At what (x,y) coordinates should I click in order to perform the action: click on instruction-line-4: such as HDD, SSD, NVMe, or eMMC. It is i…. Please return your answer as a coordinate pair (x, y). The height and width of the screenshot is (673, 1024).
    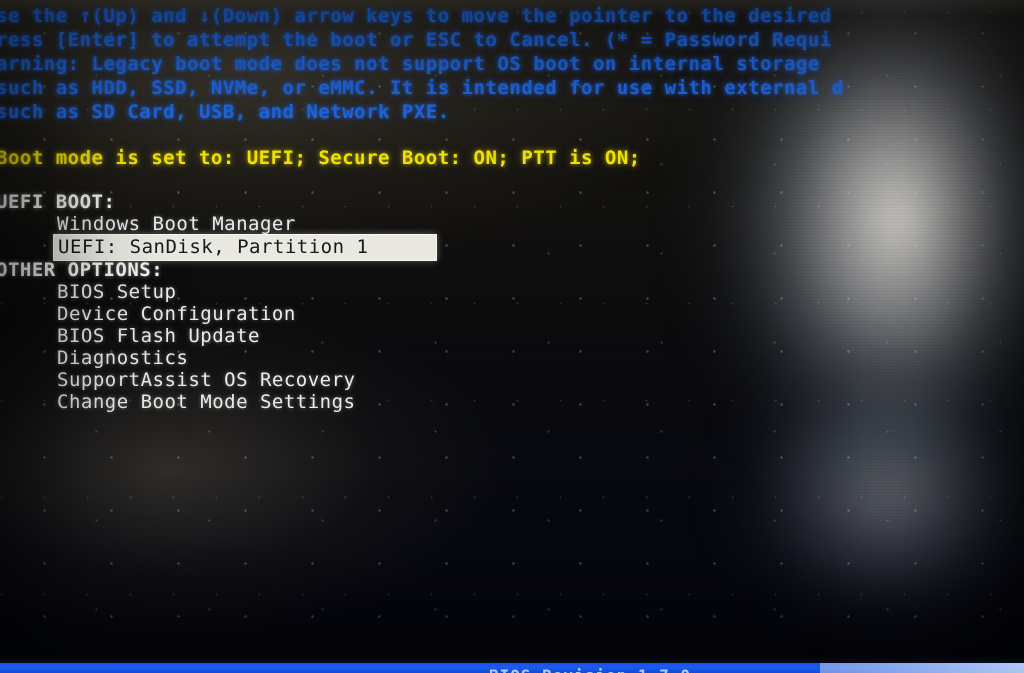
    Looking at the image, I should click on (422, 88).